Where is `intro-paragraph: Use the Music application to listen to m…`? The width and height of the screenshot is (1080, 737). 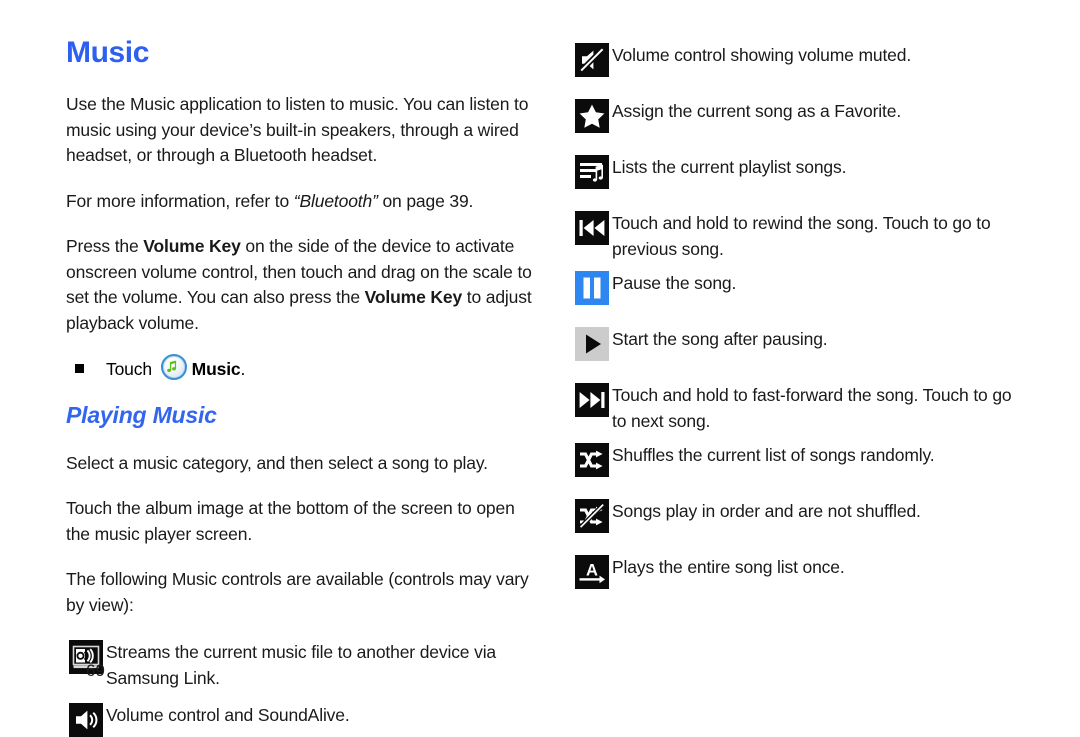 intro-paragraph: Use the Music application to listen to m… is located at coordinates (297, 129).